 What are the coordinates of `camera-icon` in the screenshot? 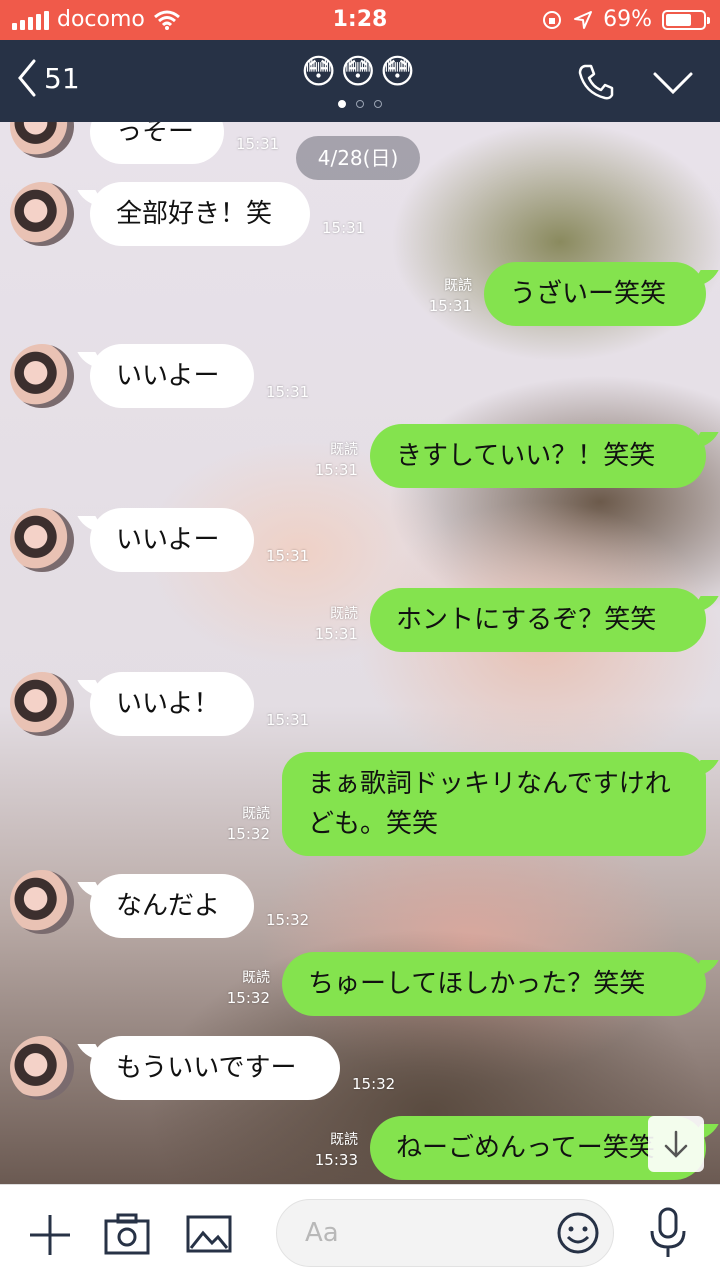 It's located at (127, 1234).